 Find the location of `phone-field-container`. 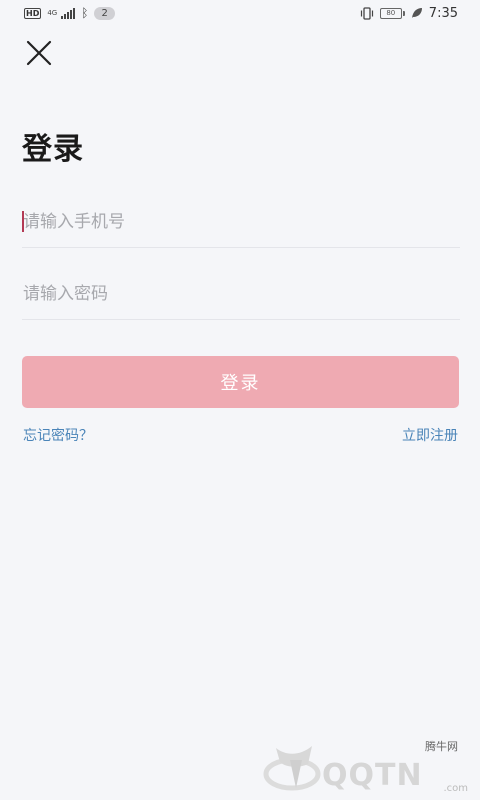

phone-field-container is located at coordinates (241, 222).